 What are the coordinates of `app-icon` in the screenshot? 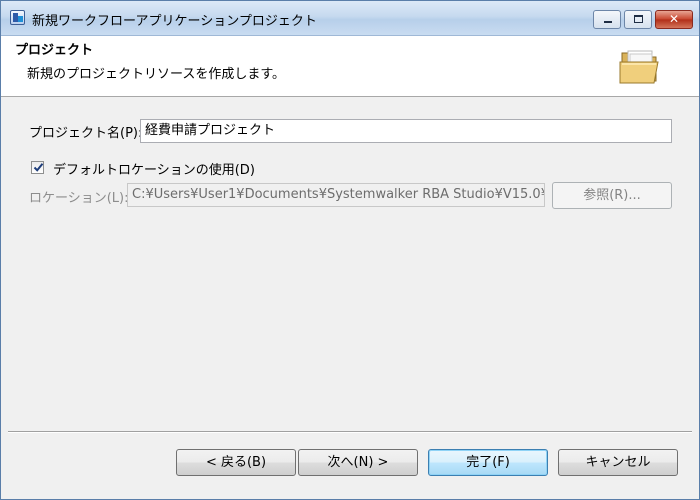 It's located at (17, 17).